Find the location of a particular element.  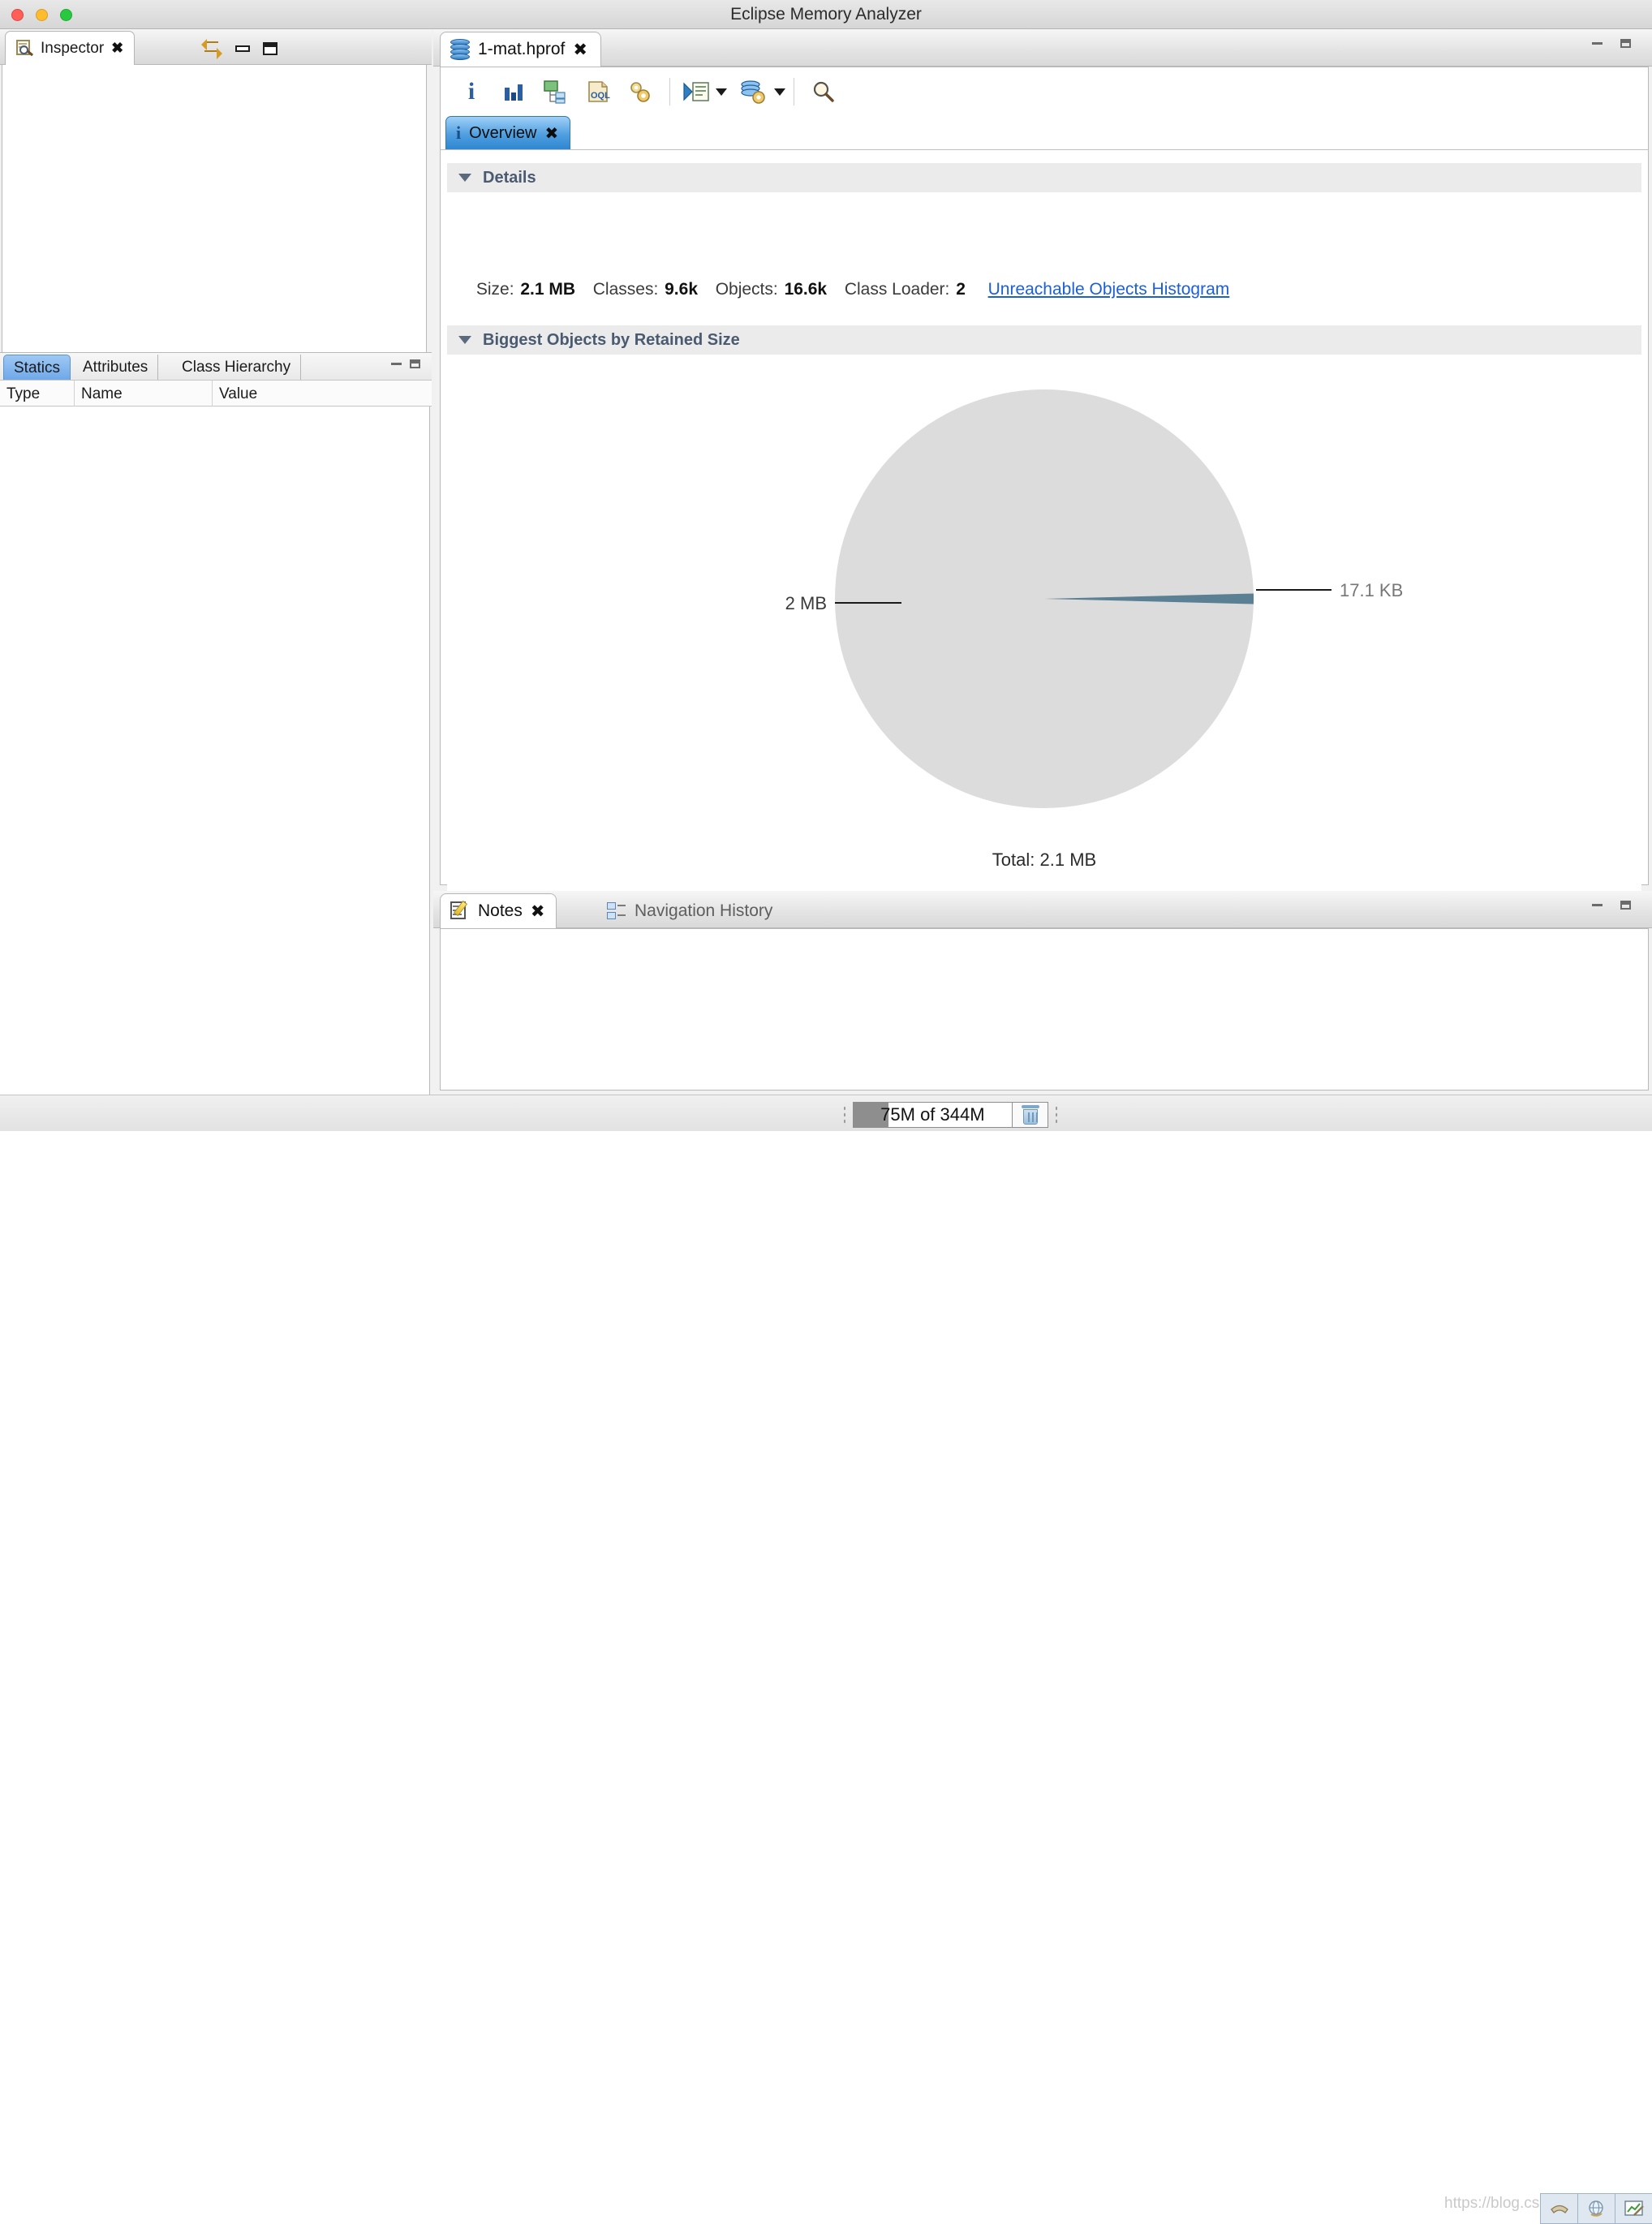

heap-status-widget: 75M of 344M is located at coordinates (953, 1114).